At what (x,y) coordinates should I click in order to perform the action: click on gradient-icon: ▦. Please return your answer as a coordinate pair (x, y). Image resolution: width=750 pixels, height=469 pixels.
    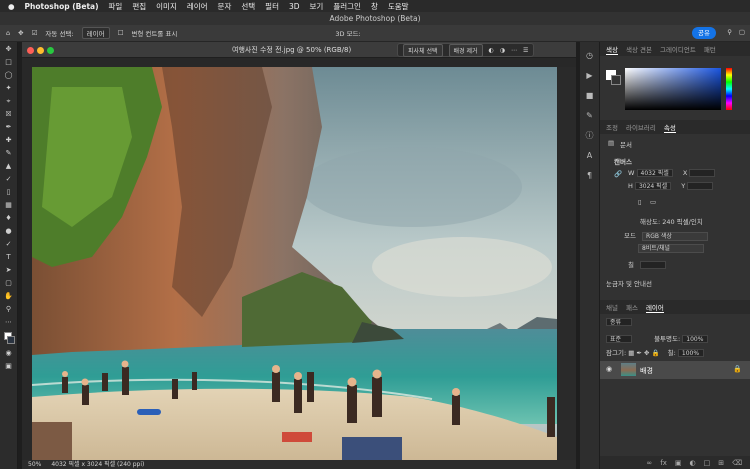
    Looking at the image, I should click on (9, 205).